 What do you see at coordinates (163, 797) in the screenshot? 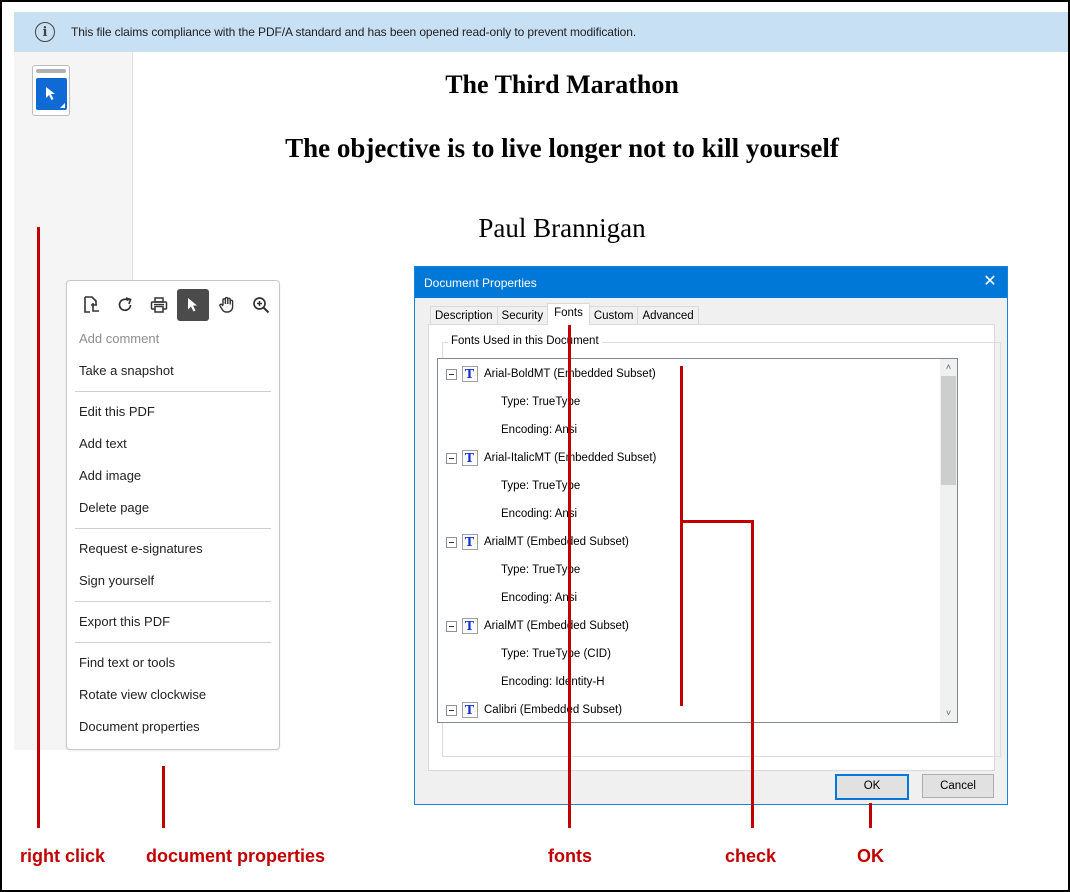
I see `annotation-line-document-properties` at bounding box center [163, 797].